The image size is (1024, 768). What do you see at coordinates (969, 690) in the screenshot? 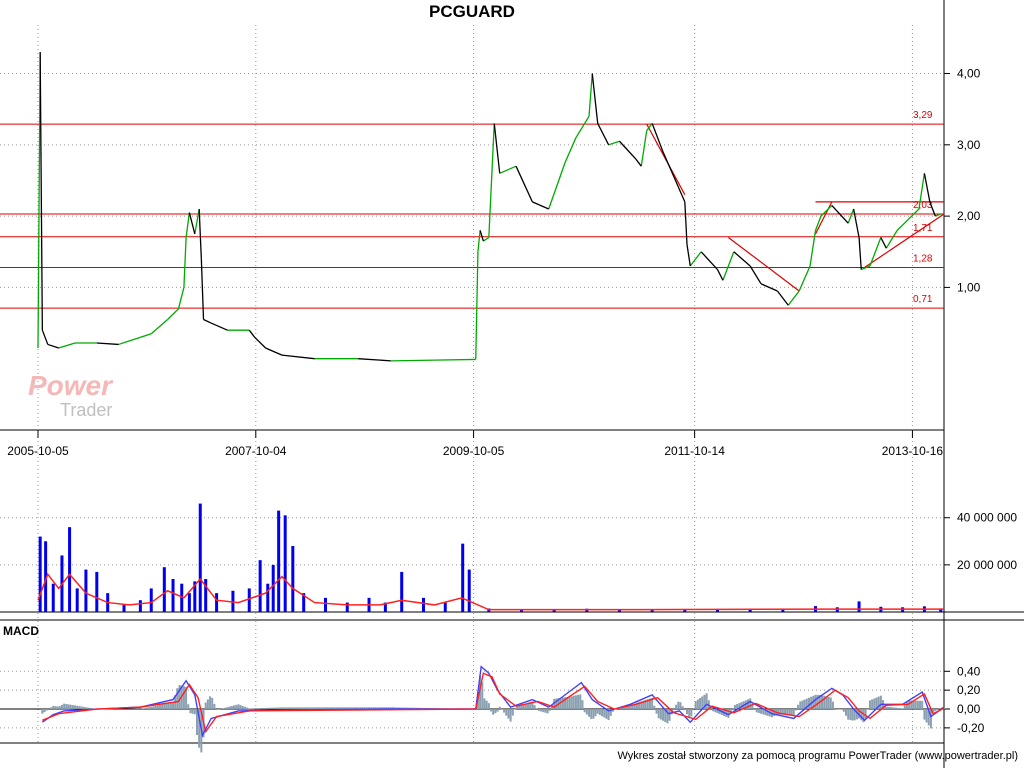
I see `macd-y-tick-label: 0,20` at bounding box center [969, 690].